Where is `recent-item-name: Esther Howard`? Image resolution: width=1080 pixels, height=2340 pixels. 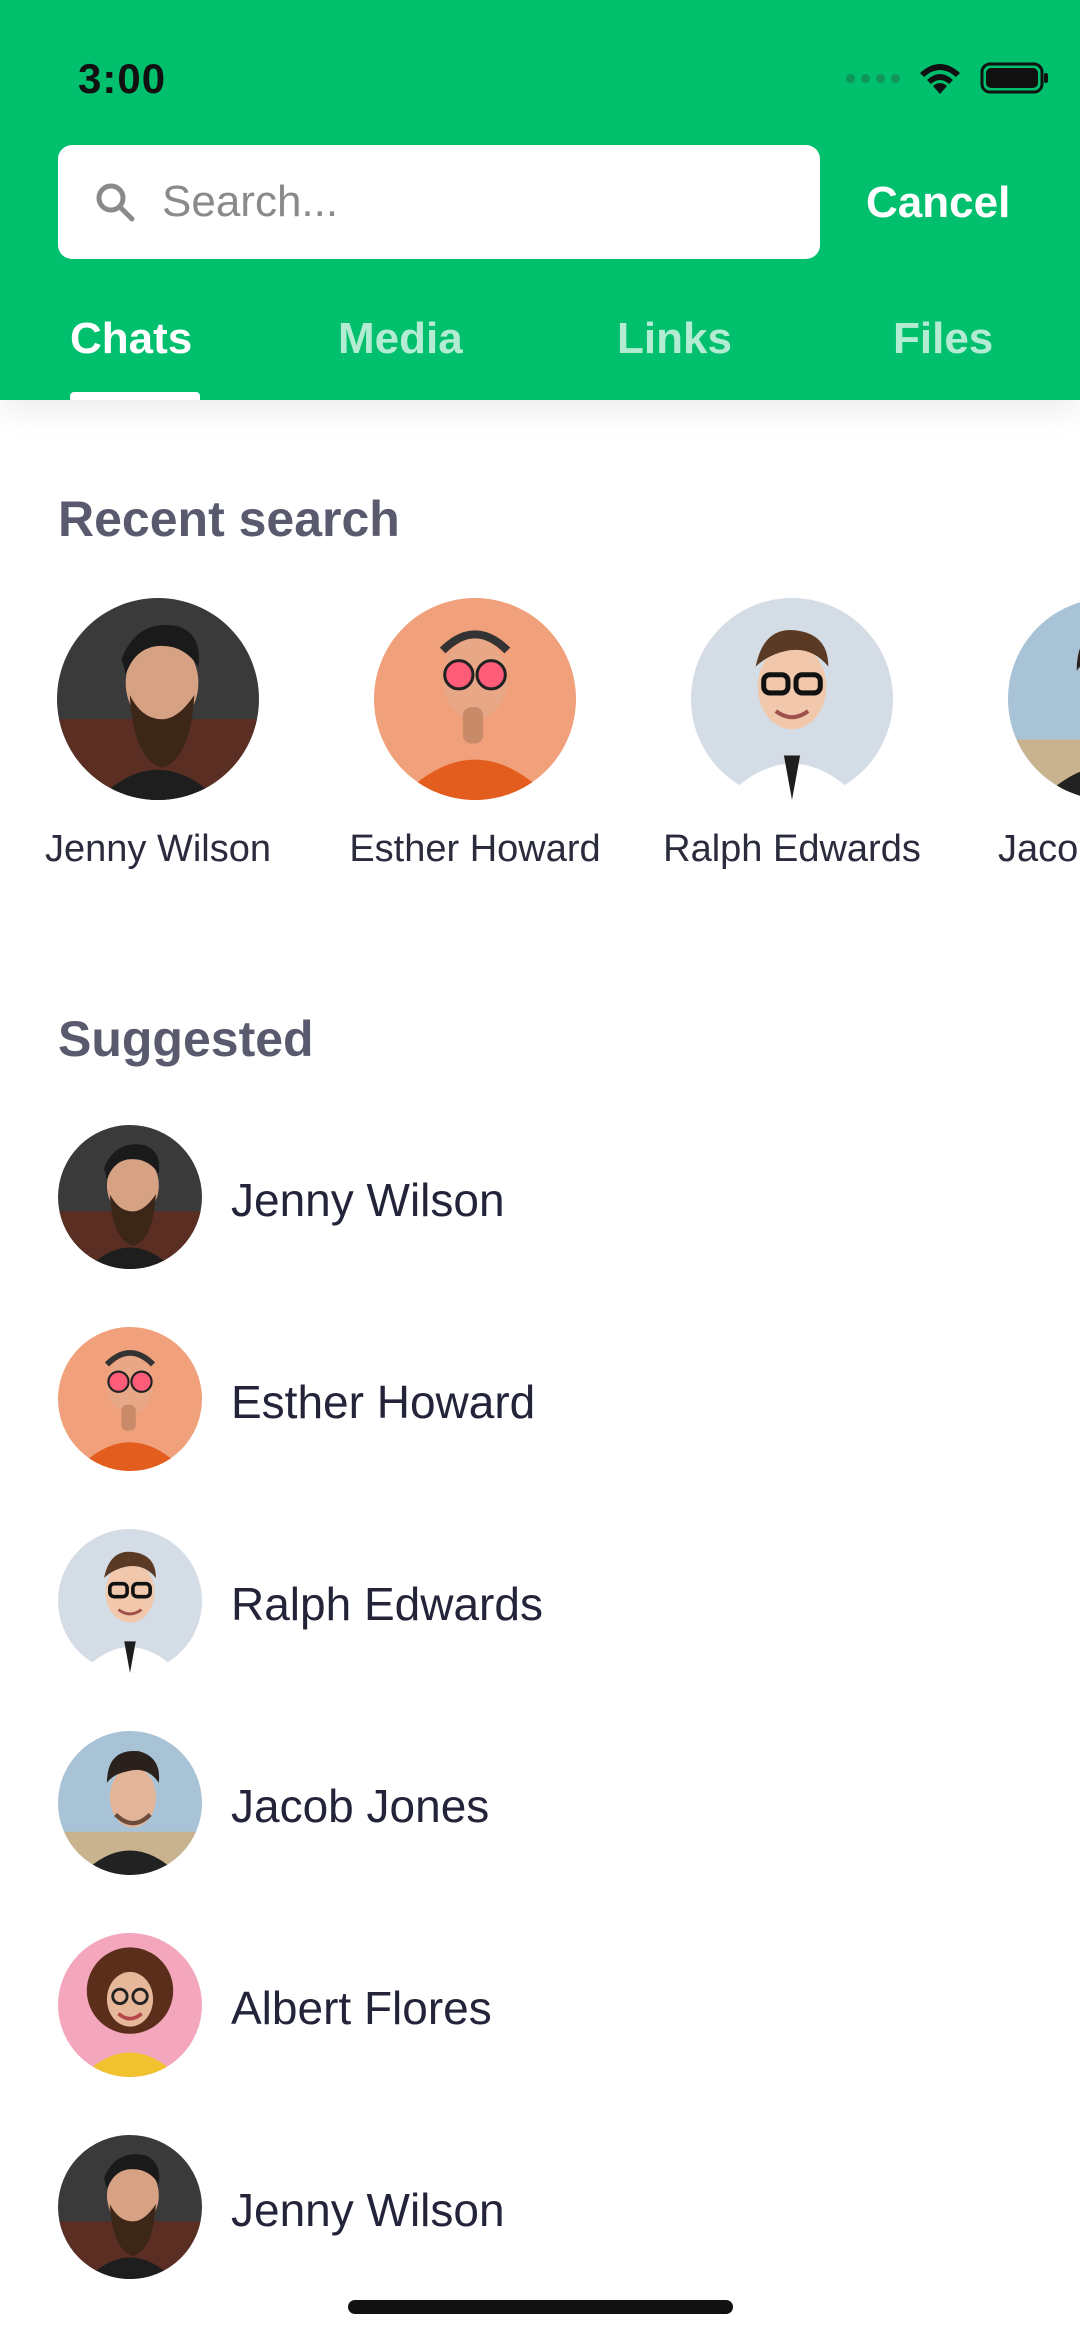
recent-item-name: Esther Howard is located at coordinates (475, 849).